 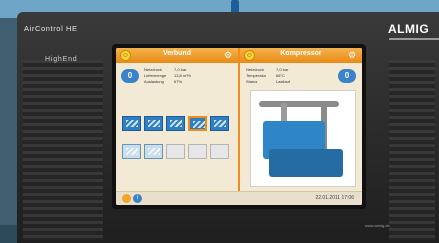 What do you see at coordinates (273, 82) in the screenshot?
I see `kv-row: Status Lastlauf` at bounding box center [273, 82].